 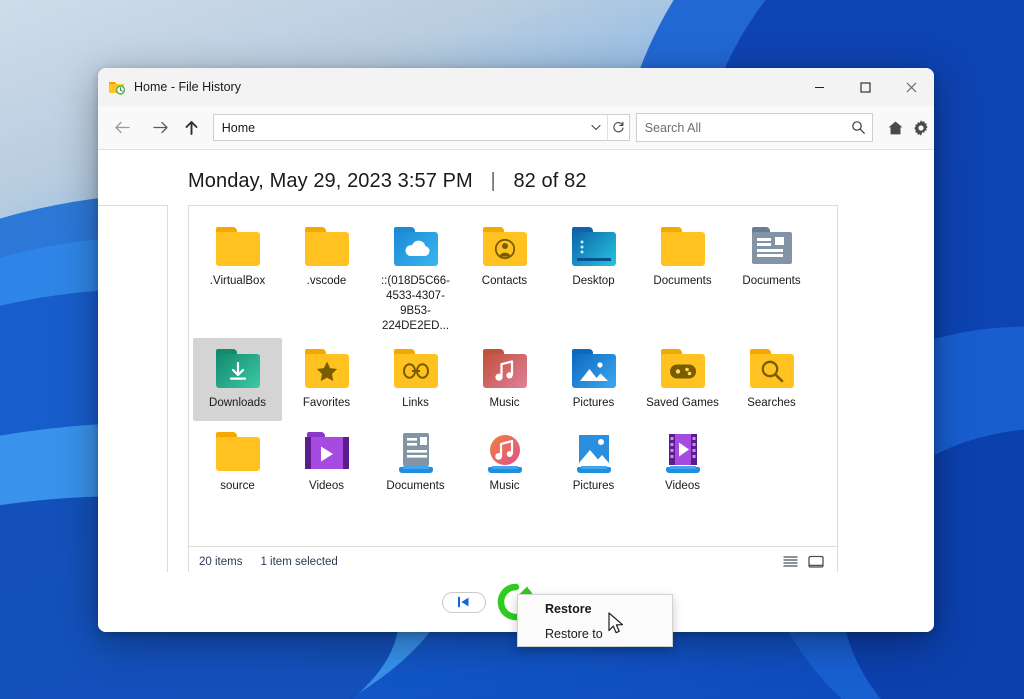 I want to click on file-label: Searches, so click(x=771, y=403).